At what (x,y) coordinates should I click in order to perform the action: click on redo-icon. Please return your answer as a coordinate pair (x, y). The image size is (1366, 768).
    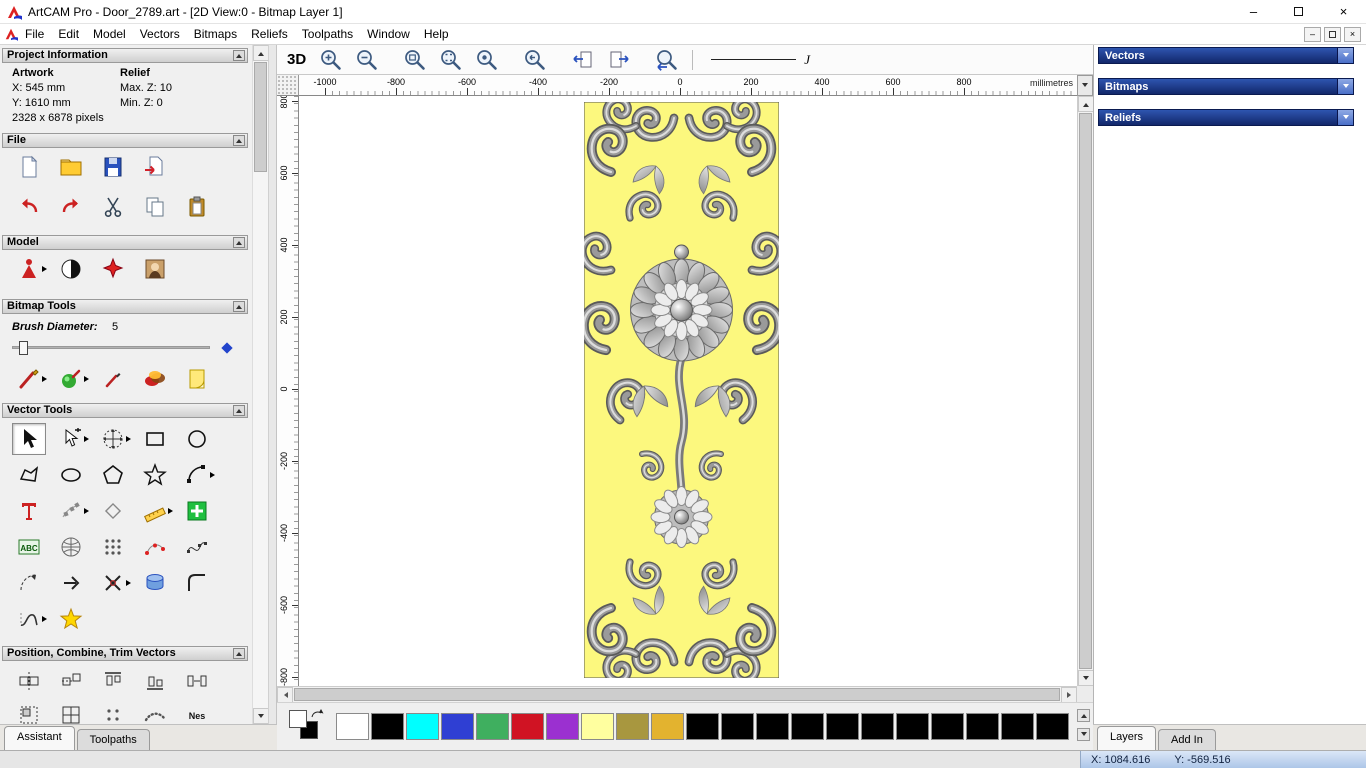
    Looking at the image, I should click on (71, 207).